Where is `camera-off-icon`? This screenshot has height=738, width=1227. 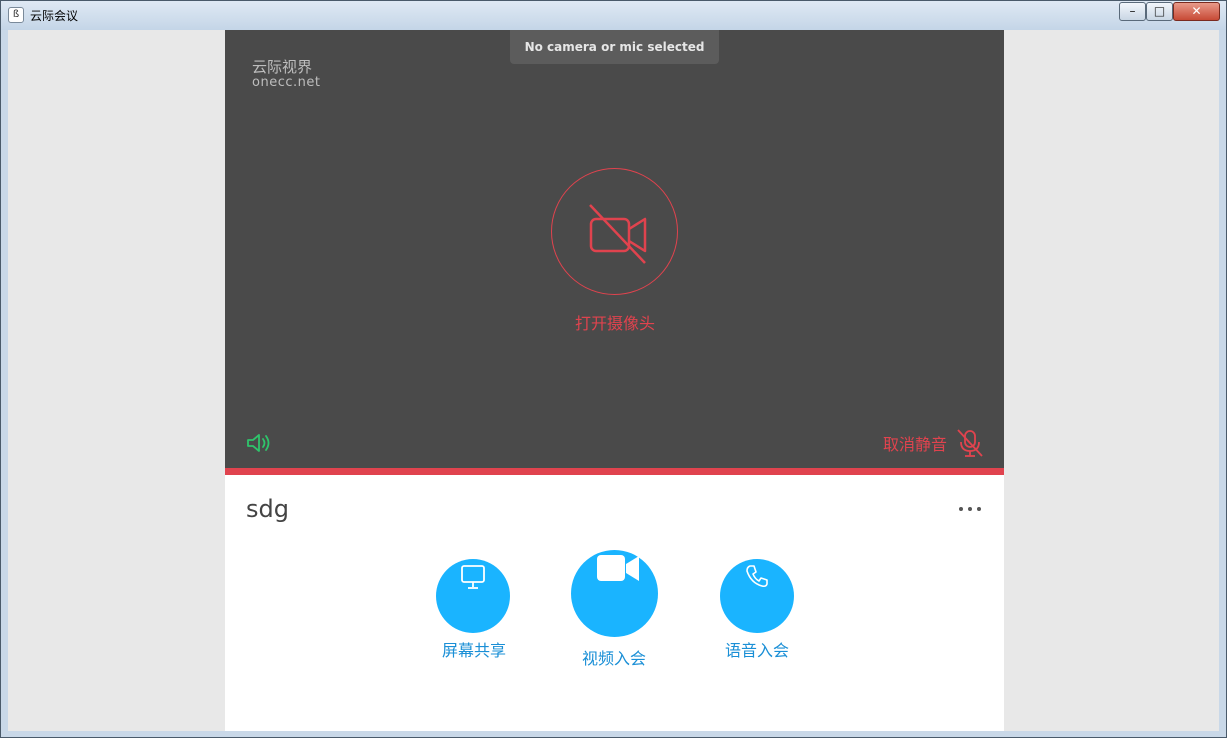 camera-off-icon is located at coordinates (618, 234).